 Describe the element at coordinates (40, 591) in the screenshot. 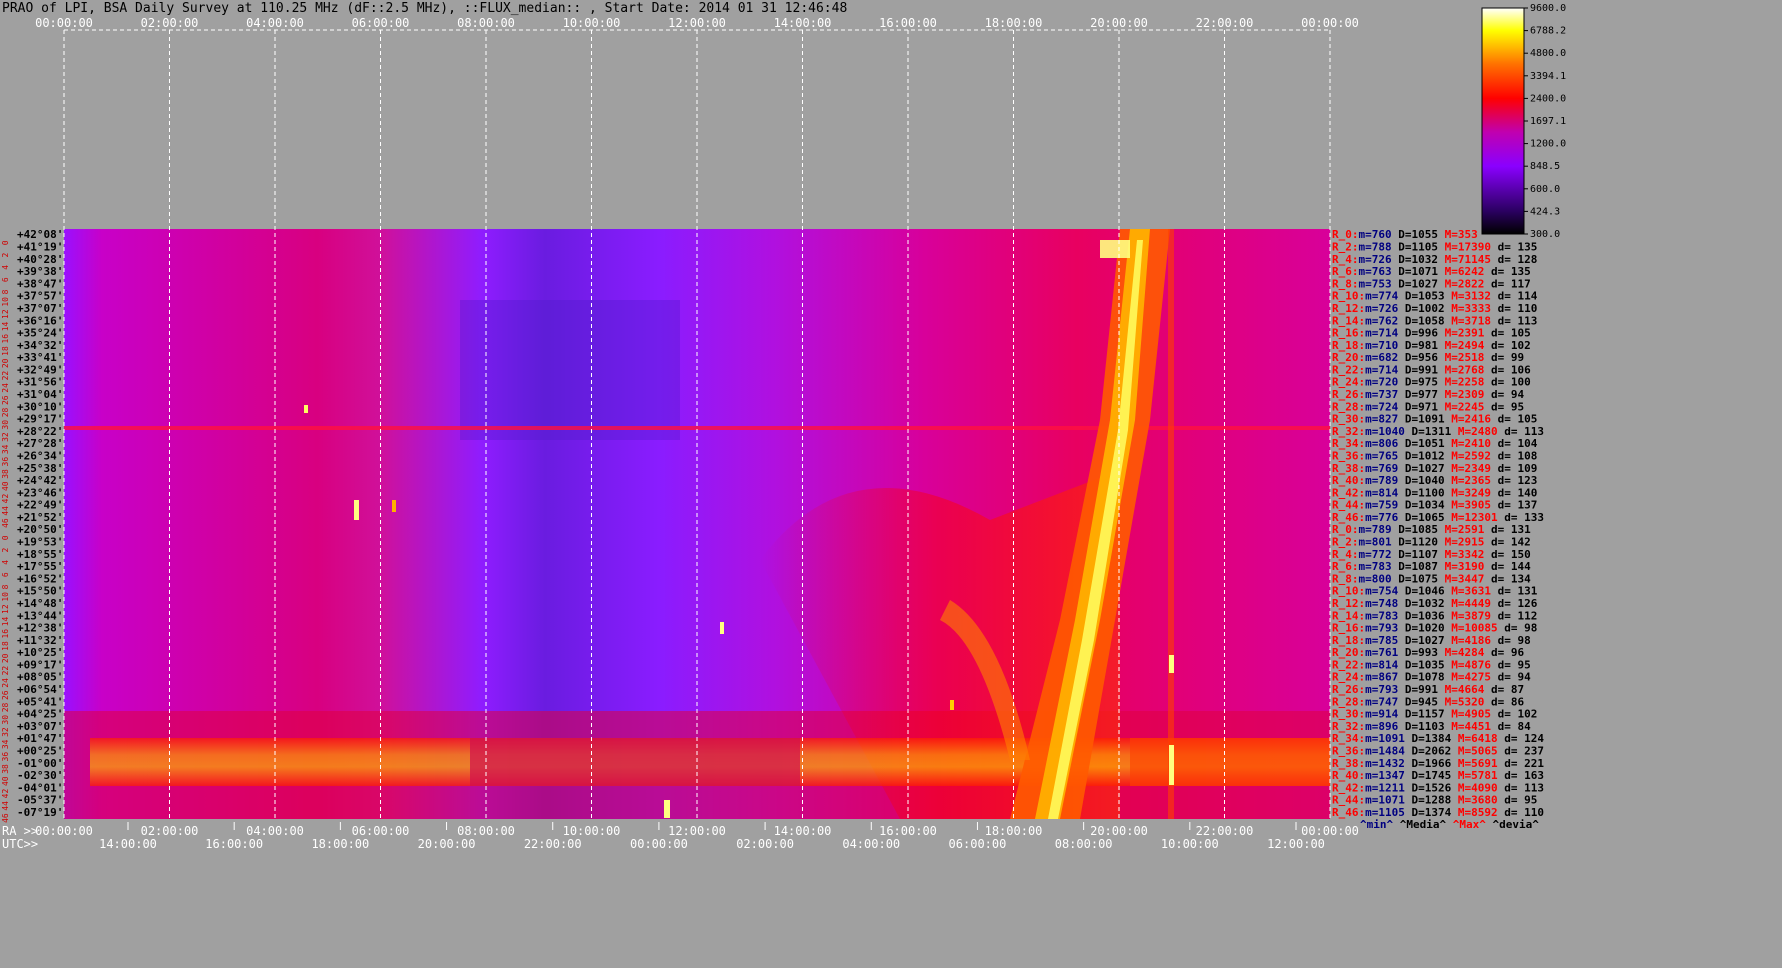

I see `y-tick-label: +15°50'` at that location.